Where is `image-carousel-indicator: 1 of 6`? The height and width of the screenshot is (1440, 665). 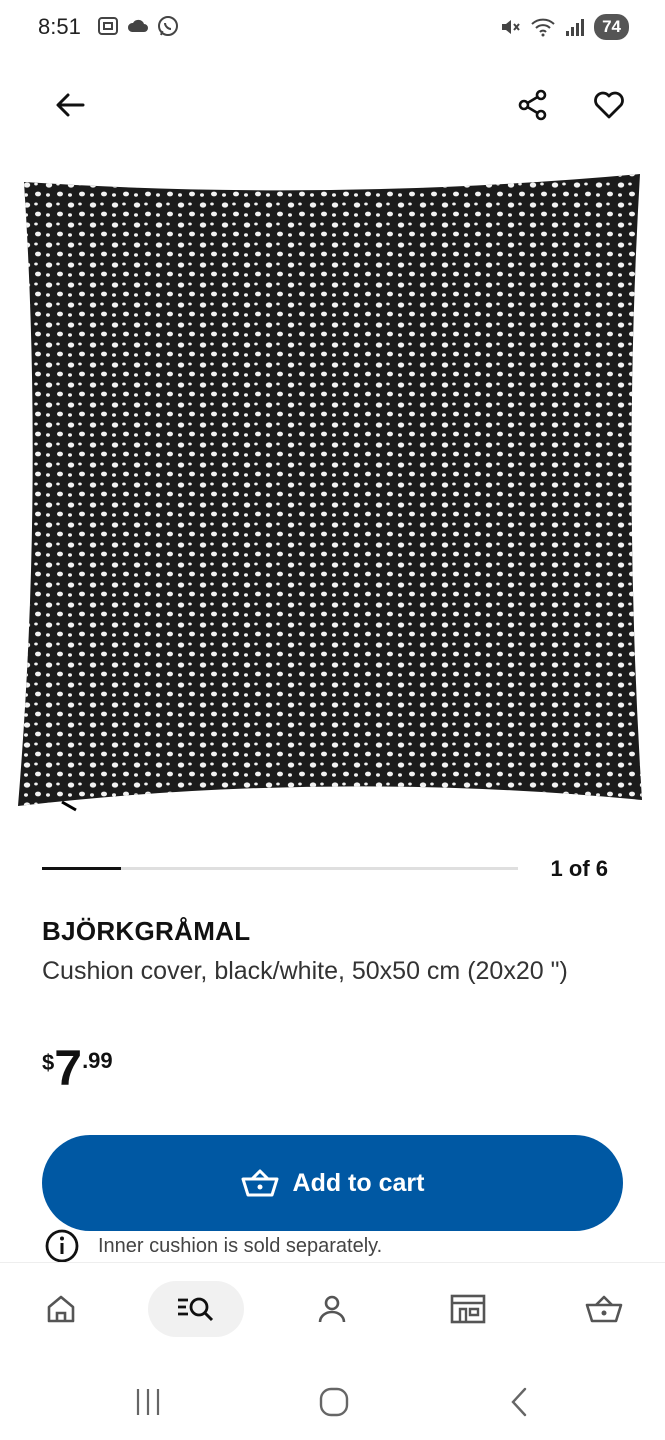
image-carousel-indicator: 1 of 6 is located at coordinates (332, 869).